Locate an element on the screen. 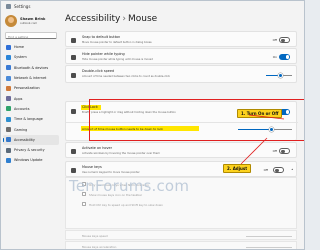 This screenshot has height=250, width=320. sidebar-item-label: Accessibility is located at coordinates (24, 139).